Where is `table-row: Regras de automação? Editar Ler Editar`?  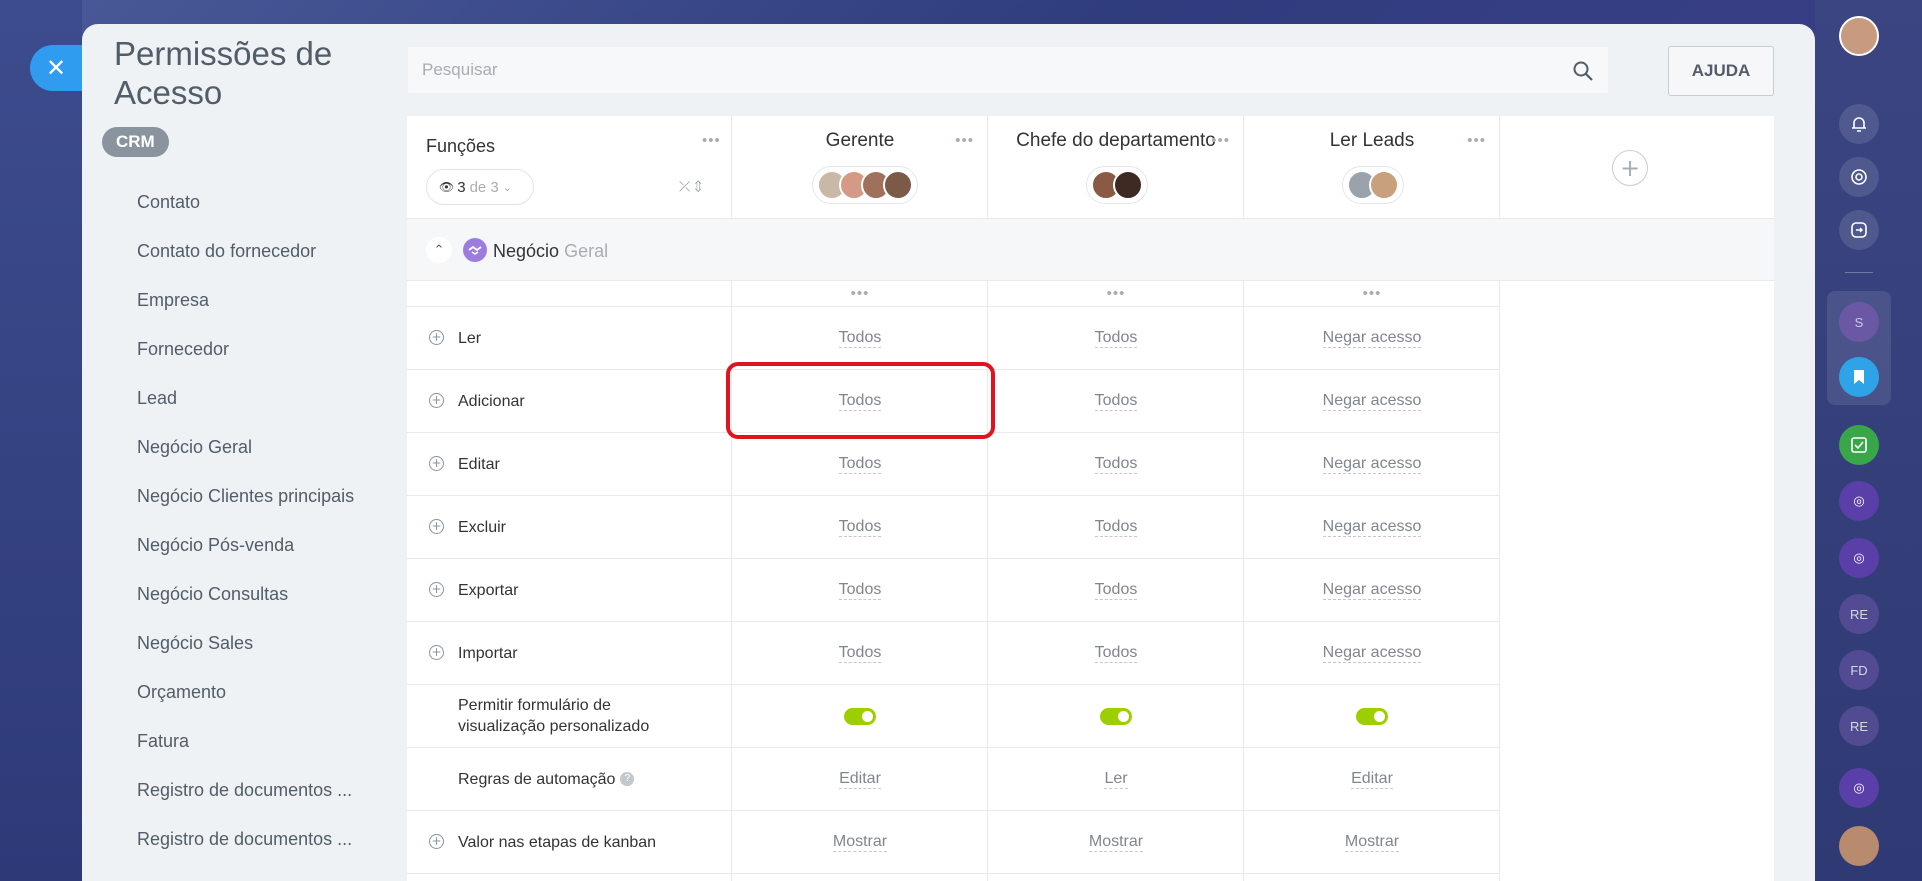
table-row: Regras de automação? Editar Ler Editar is located at coordinates (953, 779).